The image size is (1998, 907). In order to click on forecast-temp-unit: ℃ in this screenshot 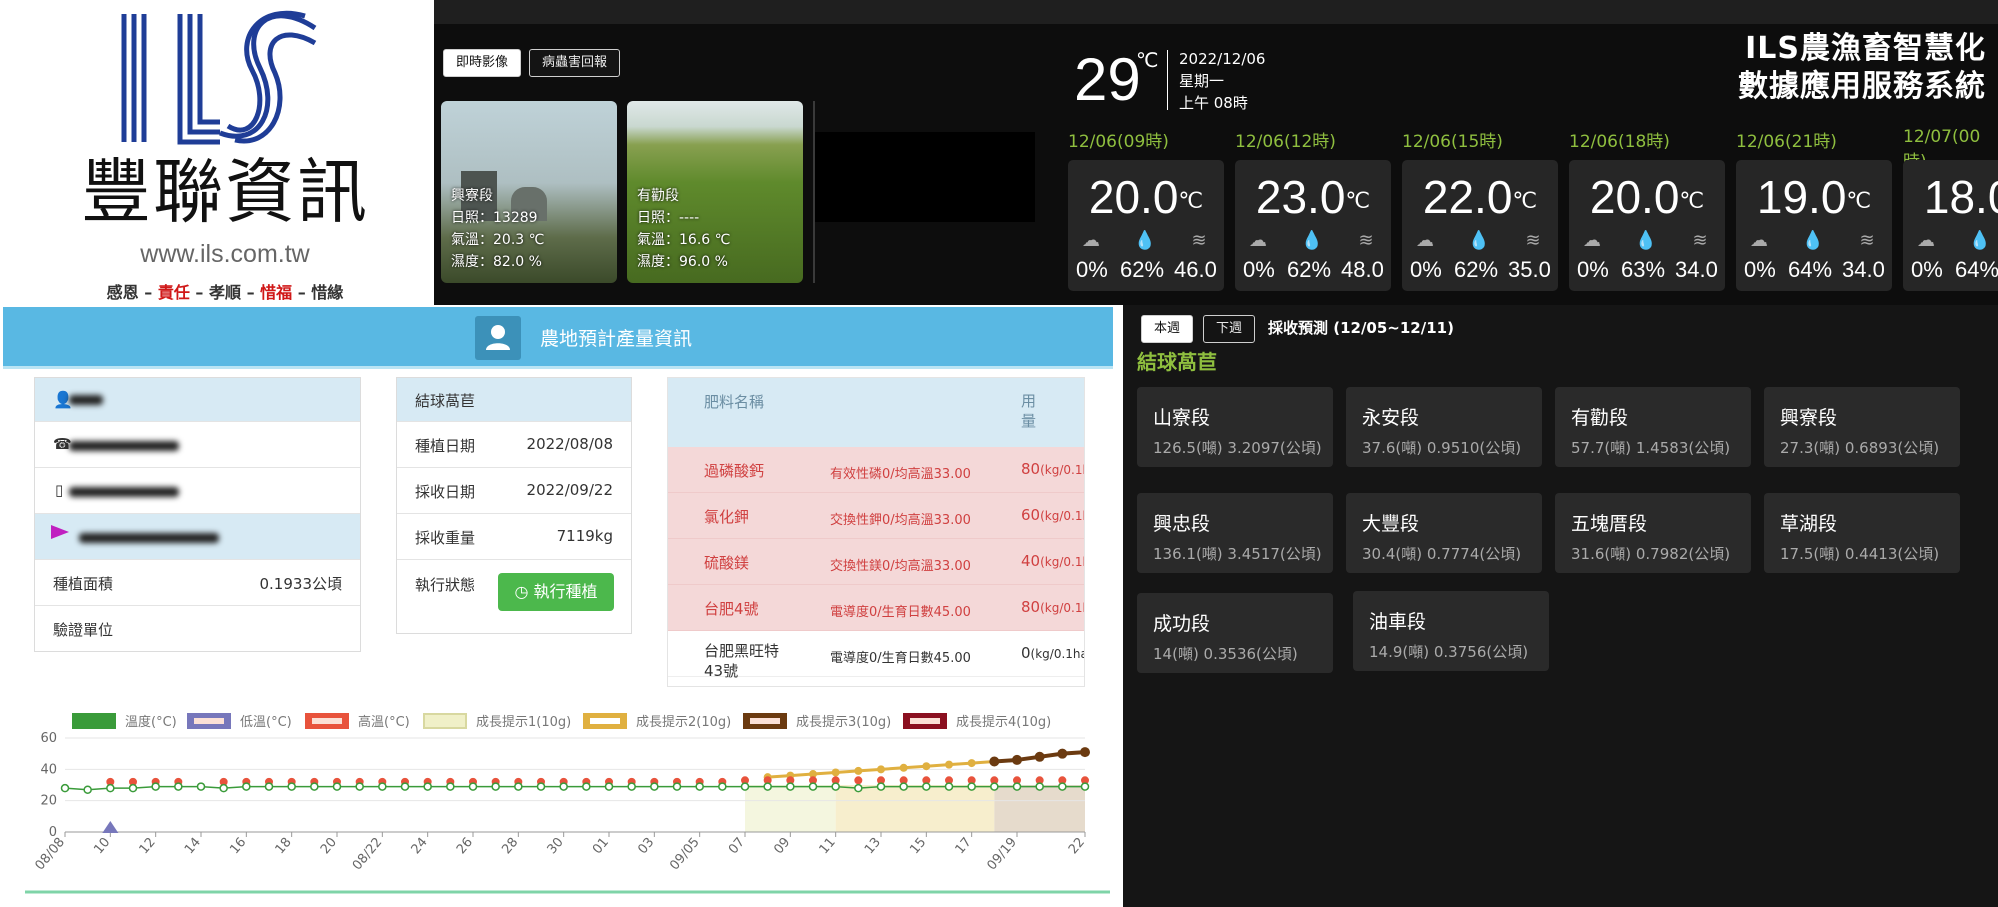, I will do `click(1358, 200)`.